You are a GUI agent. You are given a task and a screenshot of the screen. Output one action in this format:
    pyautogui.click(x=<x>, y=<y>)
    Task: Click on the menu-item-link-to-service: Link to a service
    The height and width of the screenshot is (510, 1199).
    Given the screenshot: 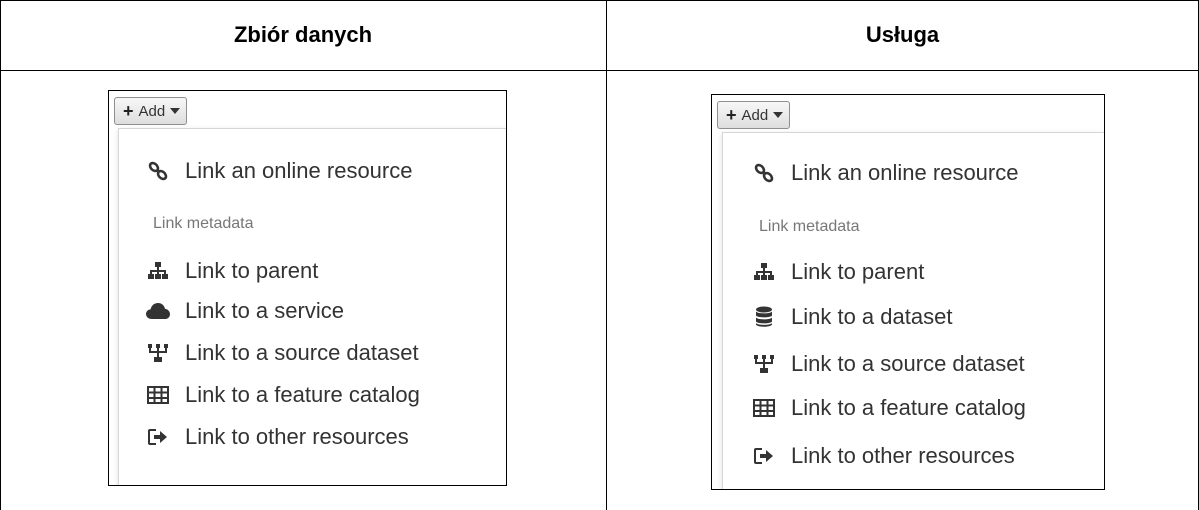 What is the action you would take?
    pyautogui.click(x=312, y=311)
    